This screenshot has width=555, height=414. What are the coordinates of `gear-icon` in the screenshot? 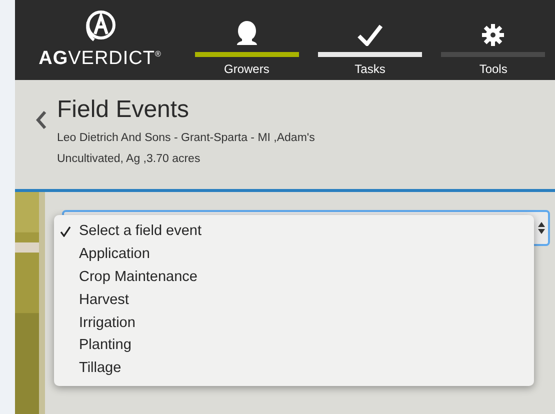 It's located at (493, 35).